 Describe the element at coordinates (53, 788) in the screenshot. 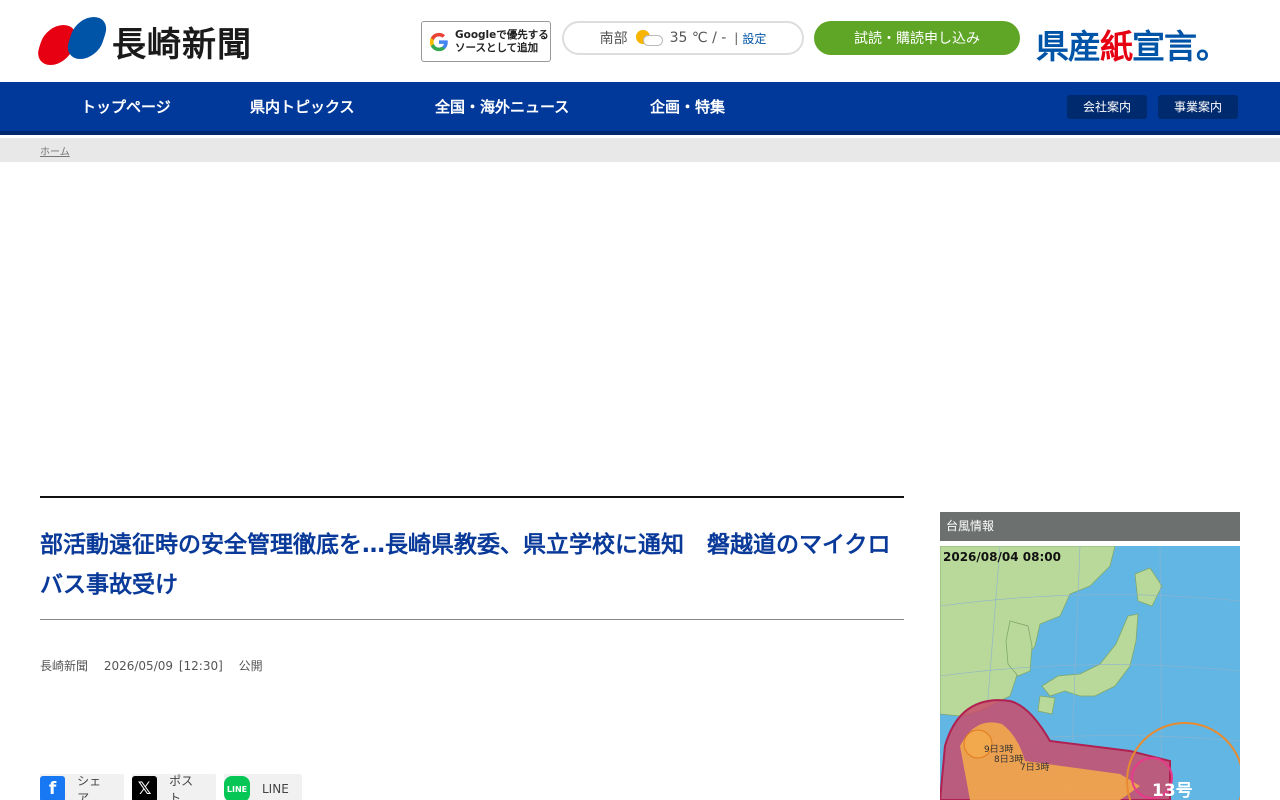

I see `facebook-icon: f` at that location.